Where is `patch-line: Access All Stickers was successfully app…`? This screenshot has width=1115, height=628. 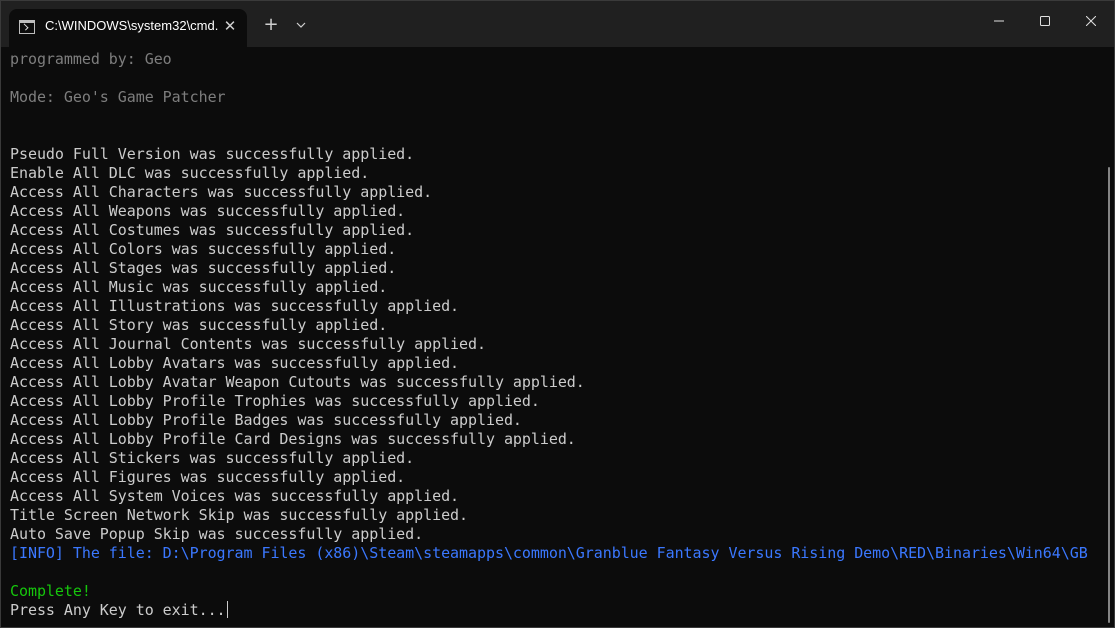 patch-line: Access All Stickers was successfully app… is located at coordinates (212, 458).